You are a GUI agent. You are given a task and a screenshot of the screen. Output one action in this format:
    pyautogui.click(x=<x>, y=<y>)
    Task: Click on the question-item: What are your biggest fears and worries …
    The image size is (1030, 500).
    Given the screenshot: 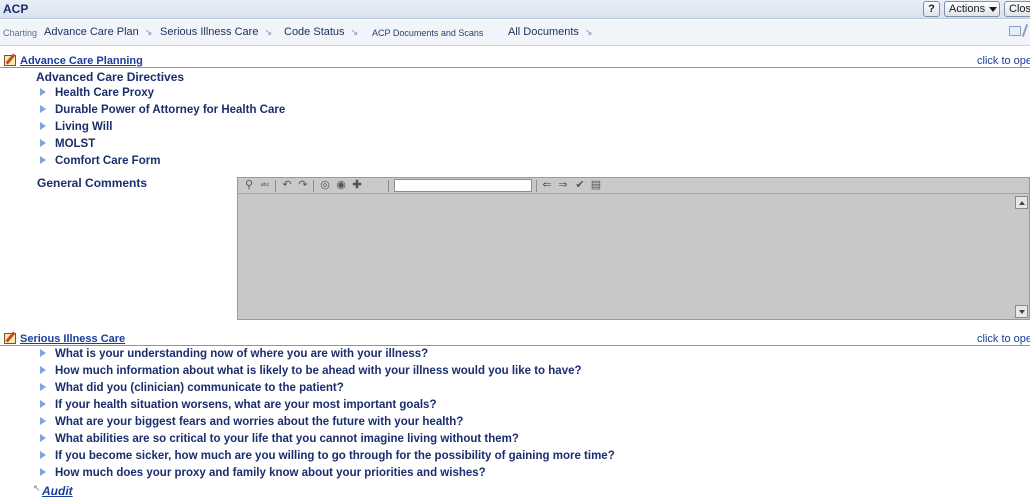 What is the action you would take?
    pyautogui.click(x=251, y=424)
    